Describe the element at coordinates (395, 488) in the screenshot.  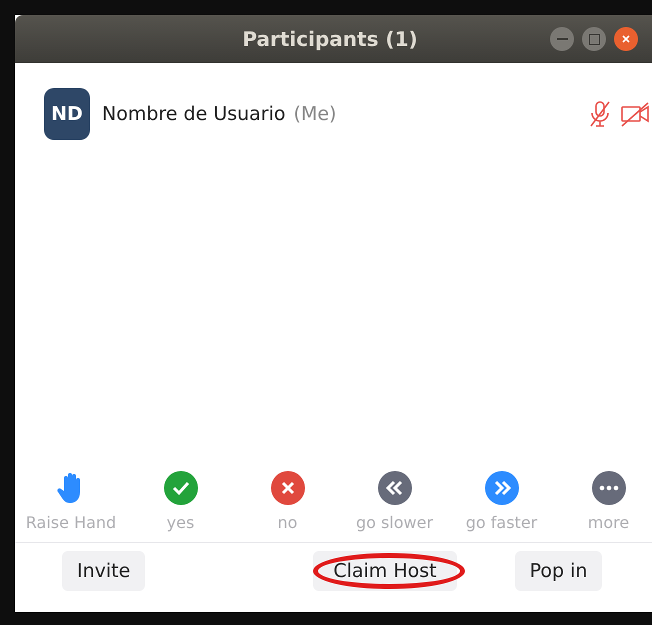
I see `rewind-circle-icon` at that location.